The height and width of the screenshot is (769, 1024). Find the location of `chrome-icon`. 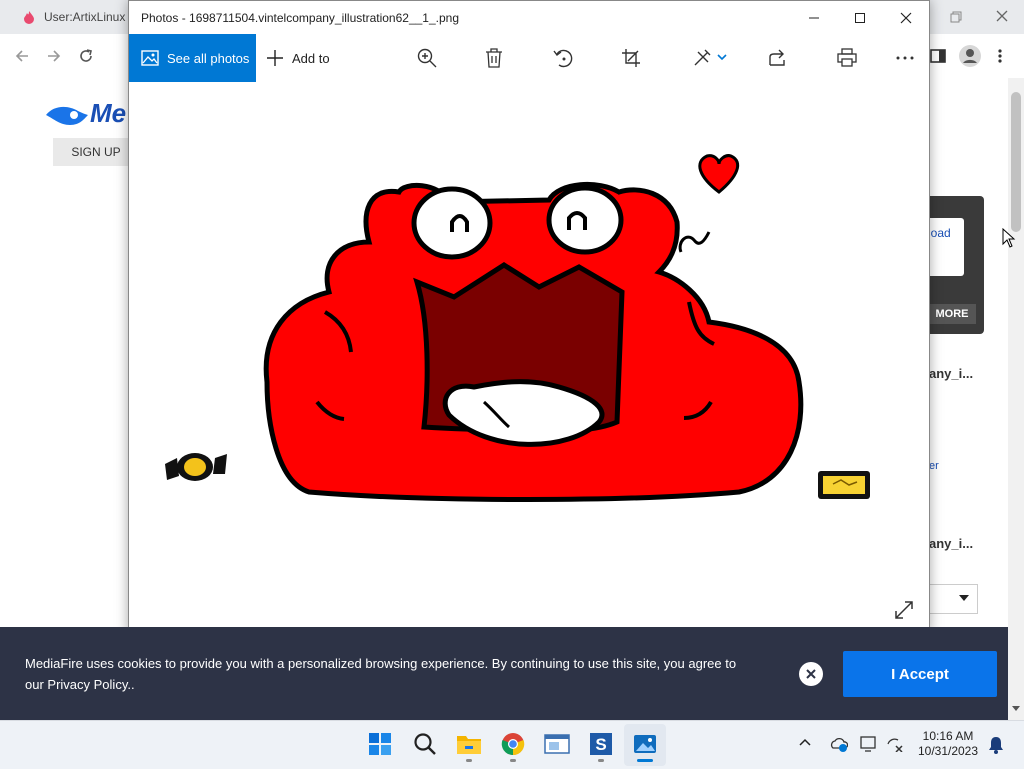

chrome-icon is located at coordinates (513, 744).